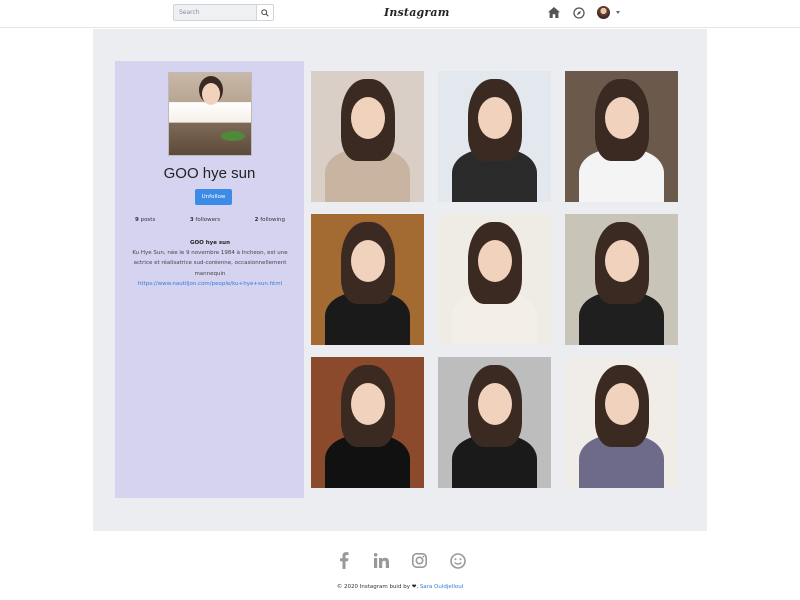 The image size is (800, 600). Describe the element at coordinates (441, 587) in the screenshot. I see `author-link: Sara Ouldjelloul` at that location.